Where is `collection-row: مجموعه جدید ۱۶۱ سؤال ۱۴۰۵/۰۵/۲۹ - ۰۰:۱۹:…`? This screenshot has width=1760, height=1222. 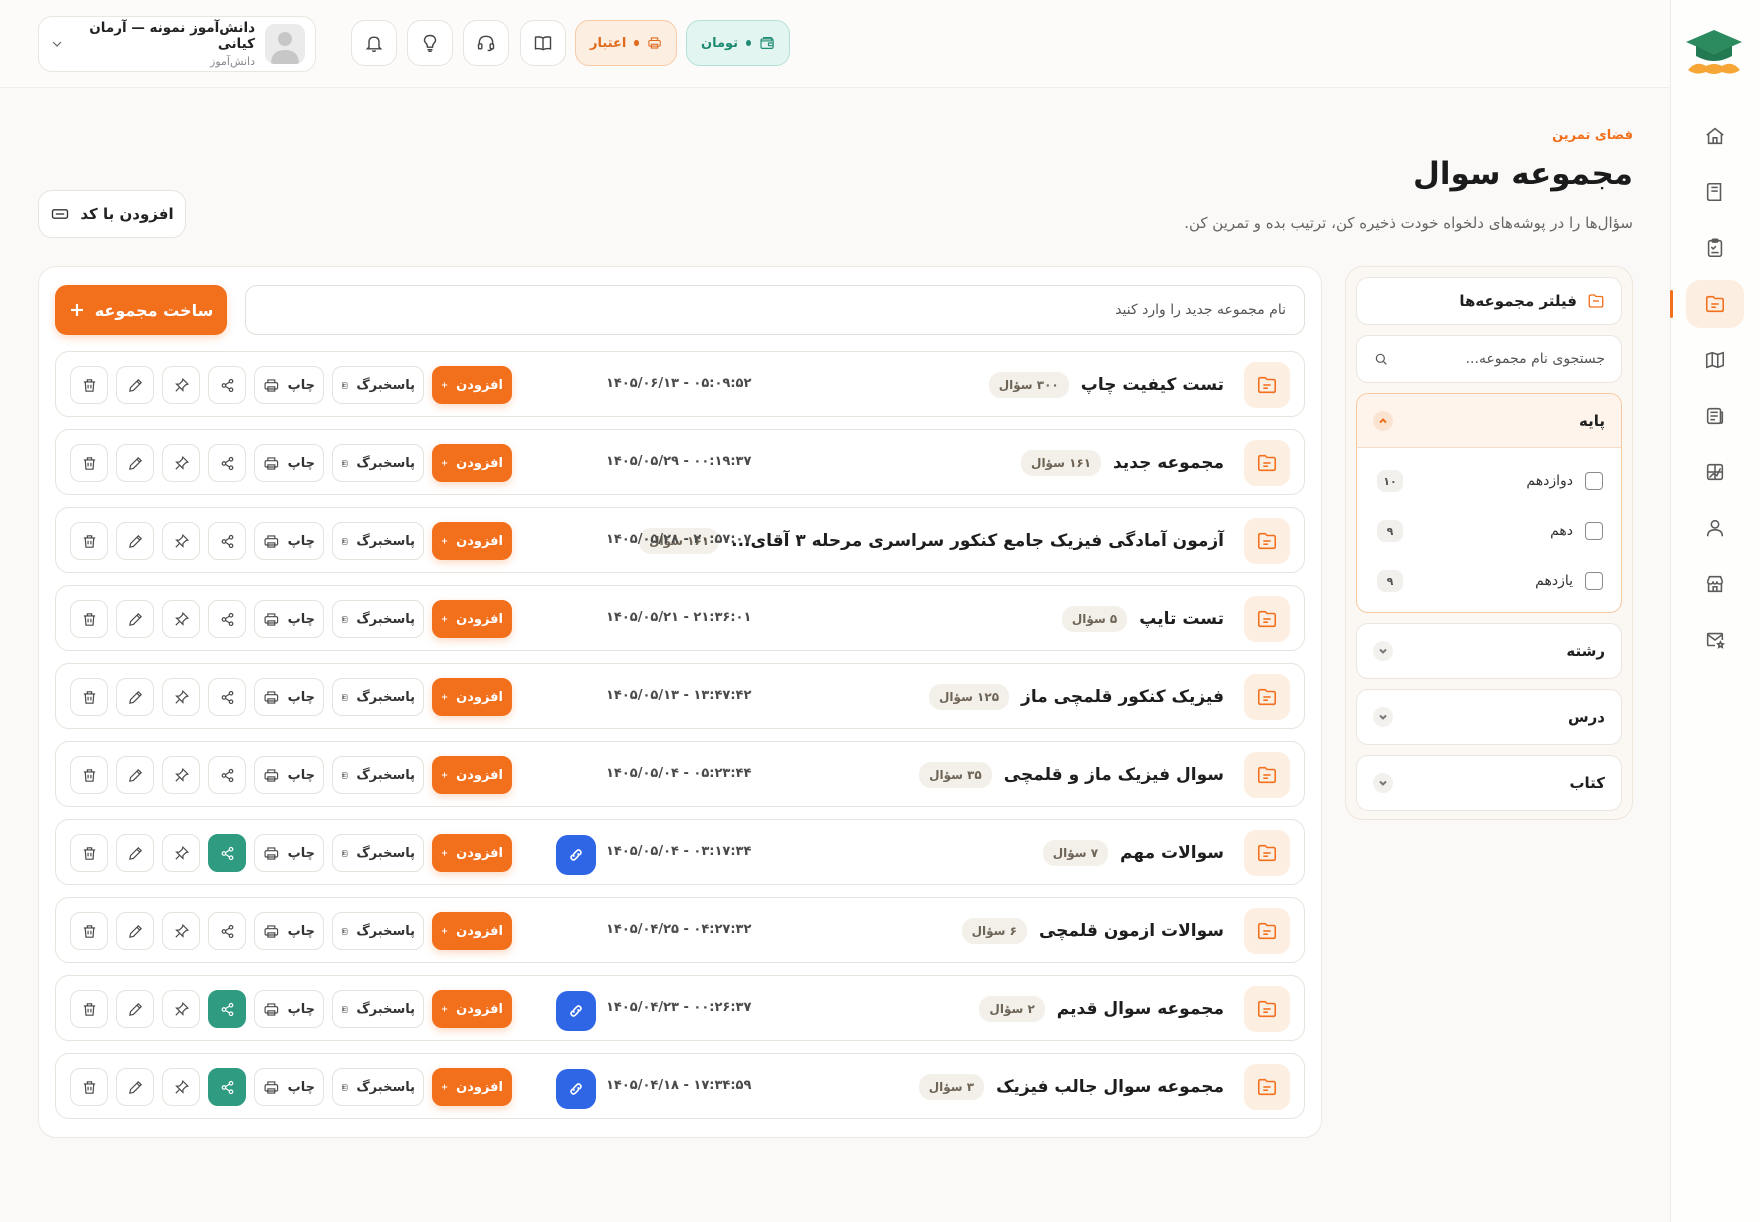
collection-row: مجموعه جدید ۱۶۱ سؤال ۱۴۰۵/۰۵/۲۹ - ۰۰:۱۹:… is located at coordinates (680, 462).